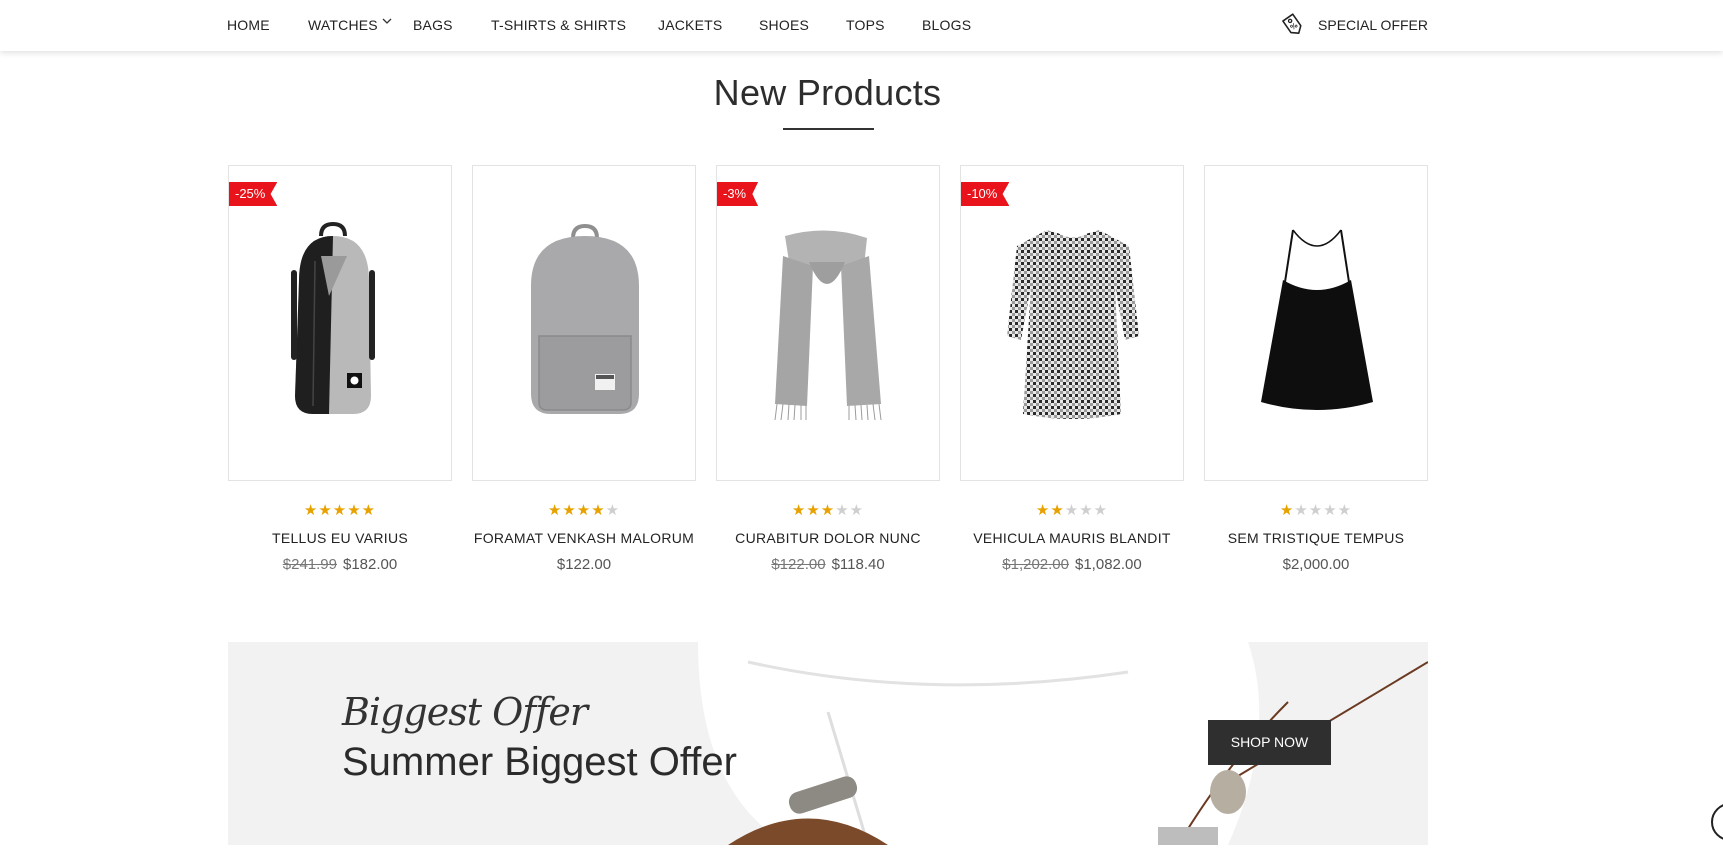 This screenshot has width=1723, height=863. I want to click on product-price: $122.00, so click(584, 564).